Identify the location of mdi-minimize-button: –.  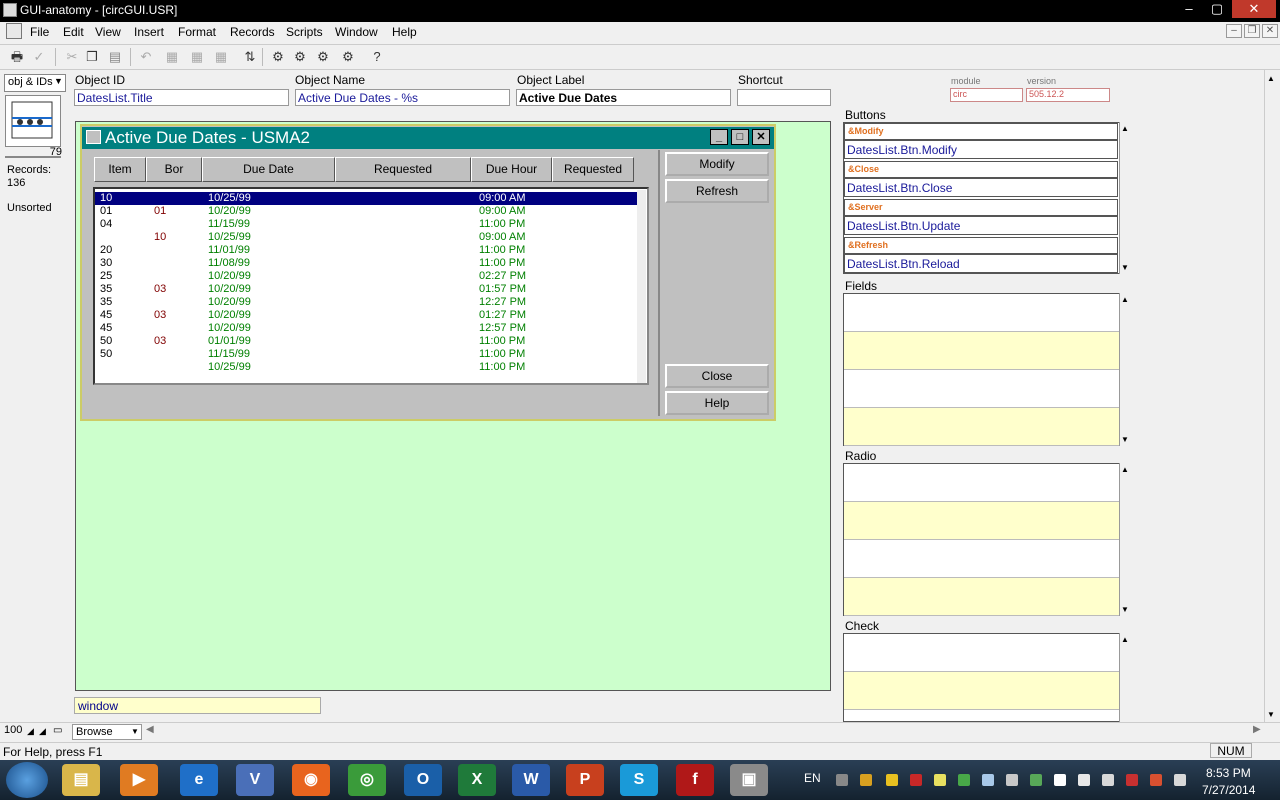
(1234, 31).